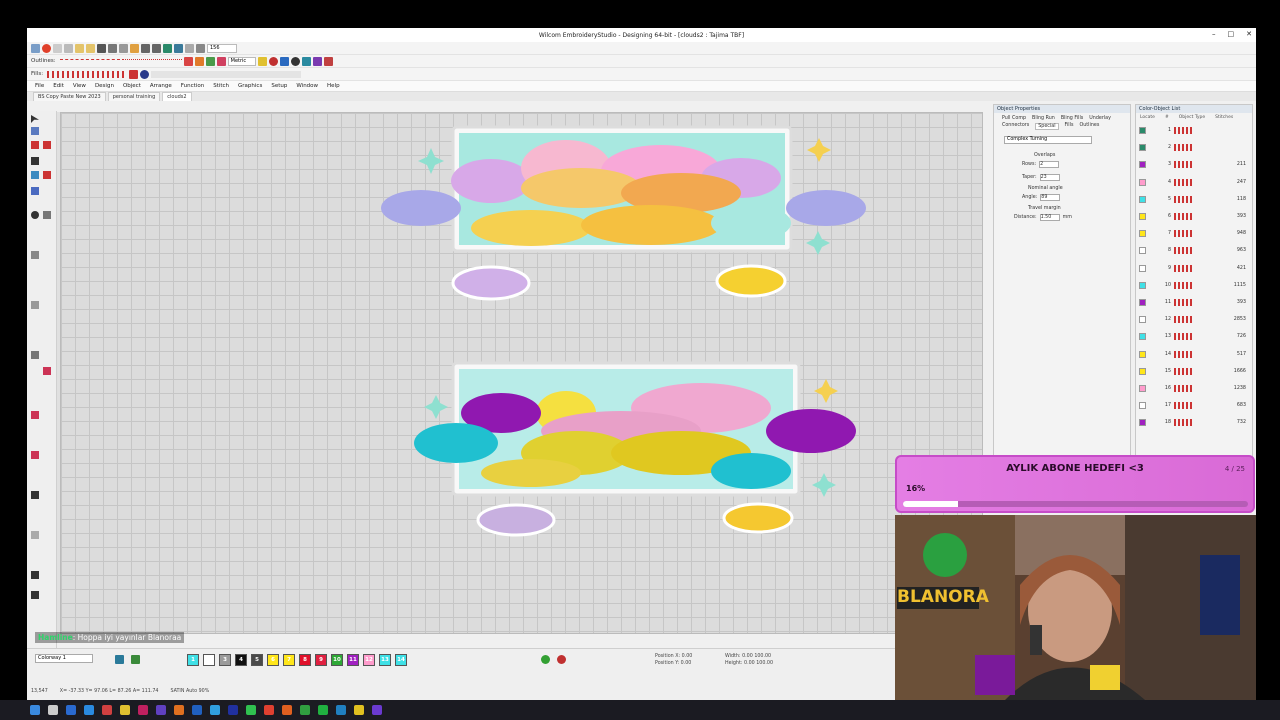 The image size is (1280, 720). Describe the element at coordinates (135, 659) in the screenshot. I see `thread-icon` at that location.